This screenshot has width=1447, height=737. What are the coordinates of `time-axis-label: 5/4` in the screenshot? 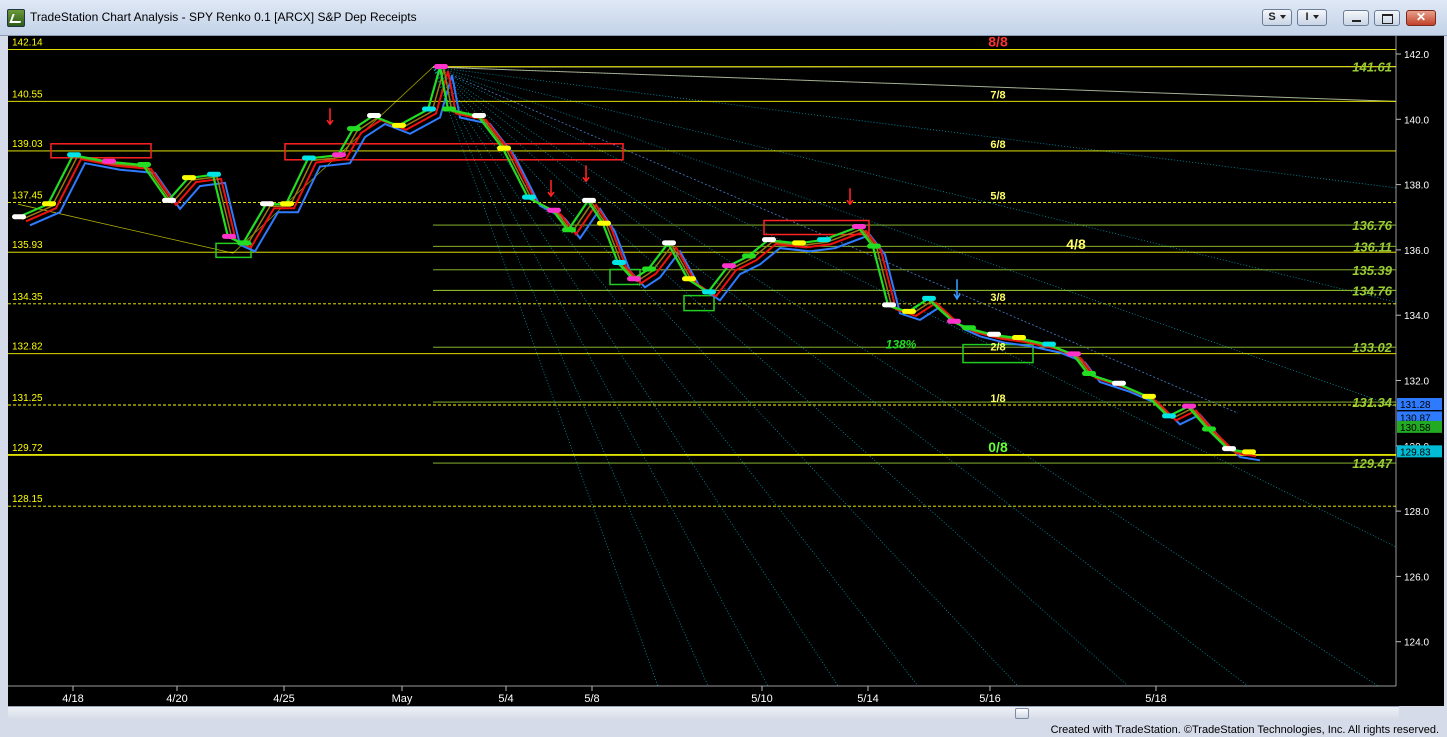 It's located at (505, 699).